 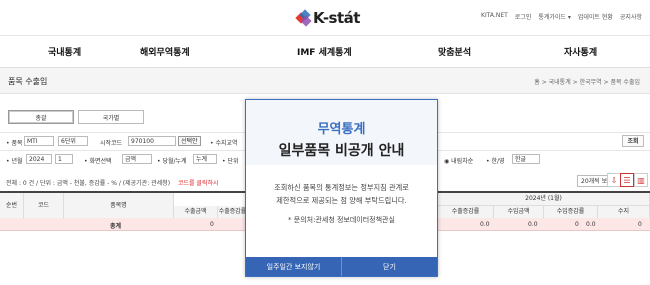 I want to click on lang-label-wrap: • 한/영, so click(x=495, y=161).